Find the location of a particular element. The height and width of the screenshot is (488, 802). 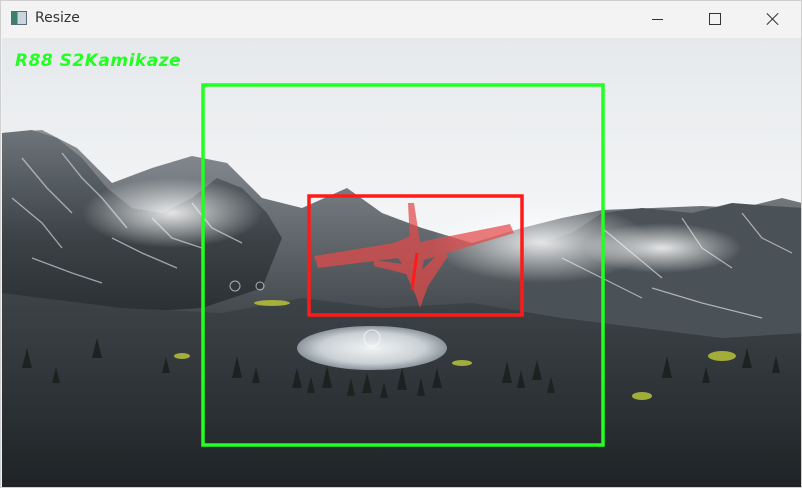

maximize-button is located at coordinates (715, 19).